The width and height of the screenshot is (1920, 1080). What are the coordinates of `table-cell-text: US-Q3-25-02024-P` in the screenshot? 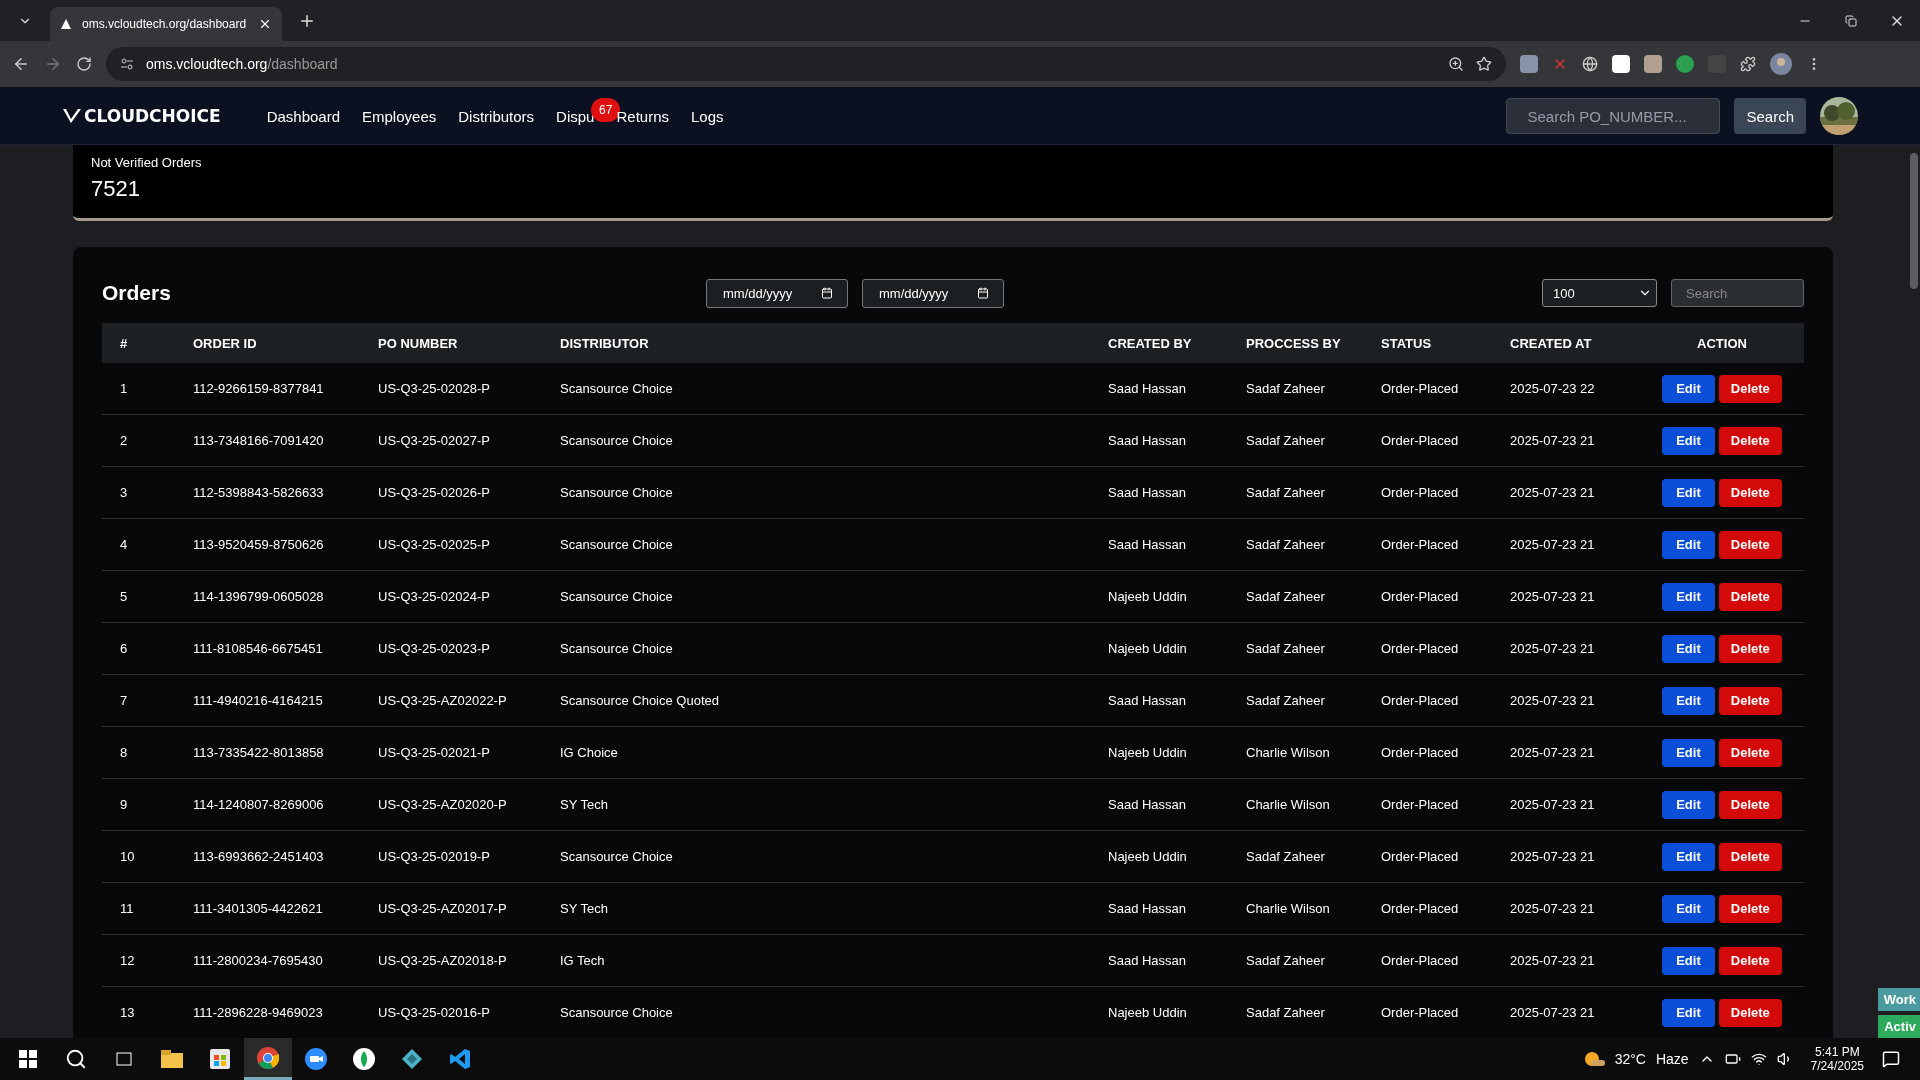 It's located at (434, 596).